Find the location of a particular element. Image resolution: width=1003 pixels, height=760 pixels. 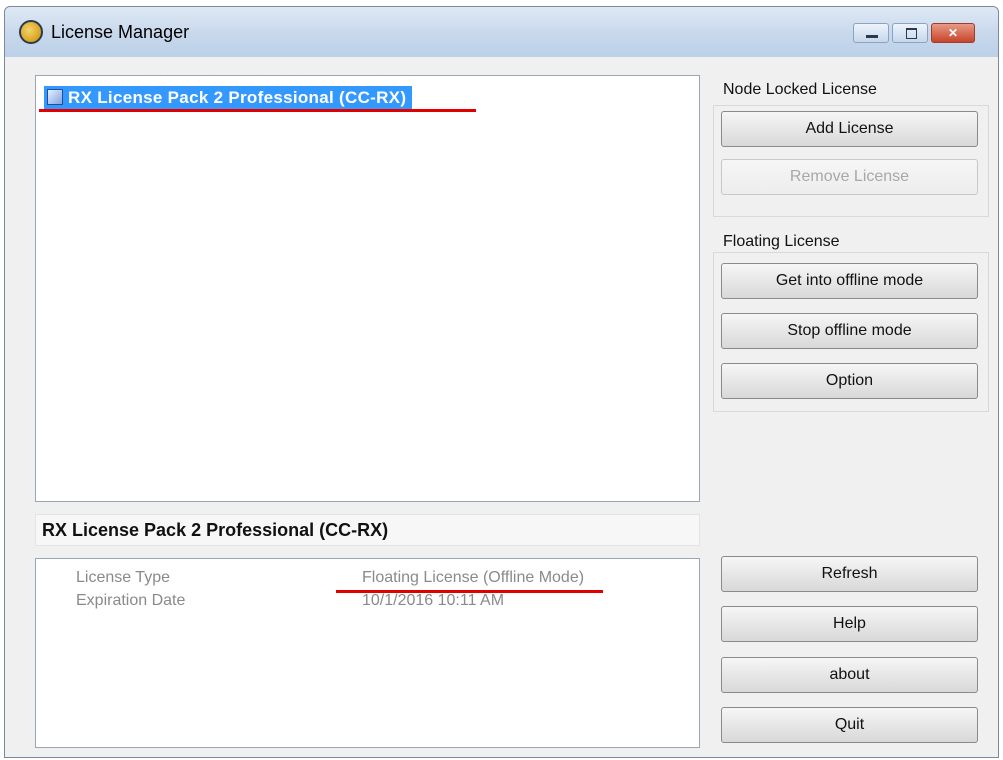

maximize-button is located at coordinates (910, 33).